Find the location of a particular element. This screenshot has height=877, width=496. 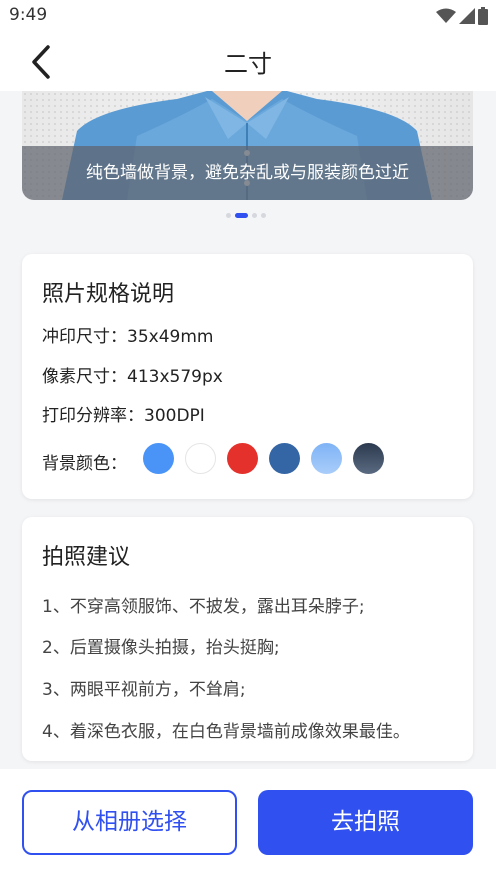

example-photo-banner: 纯色墙做背景，避免杂乱或与服装颜色过近 is located at coordinates (247, 145).